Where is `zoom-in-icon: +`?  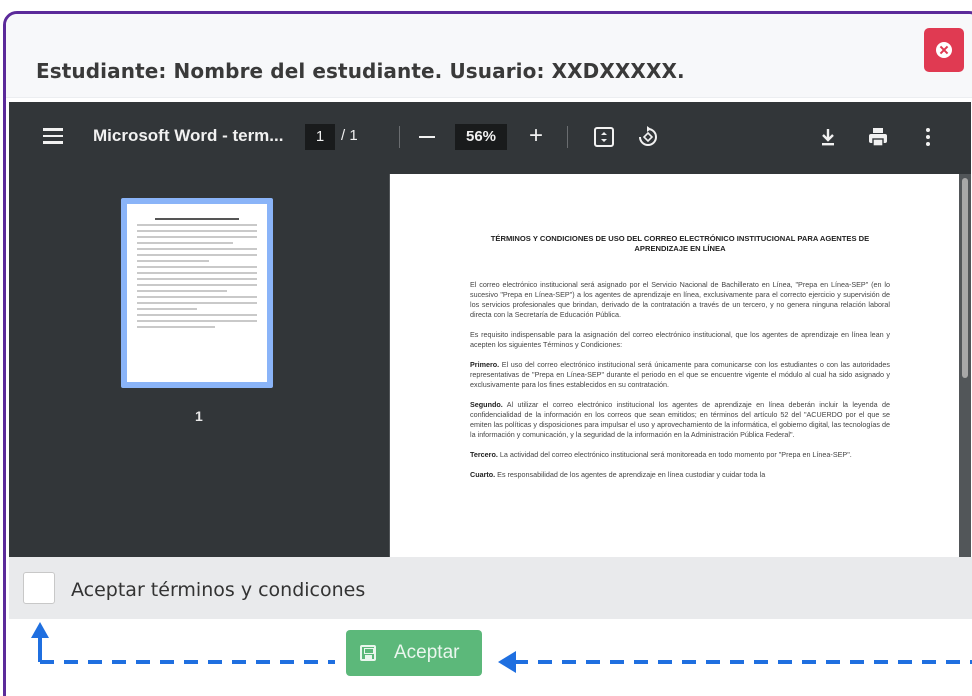
zoom-in-icon: + is located at coordinates (536, 136).